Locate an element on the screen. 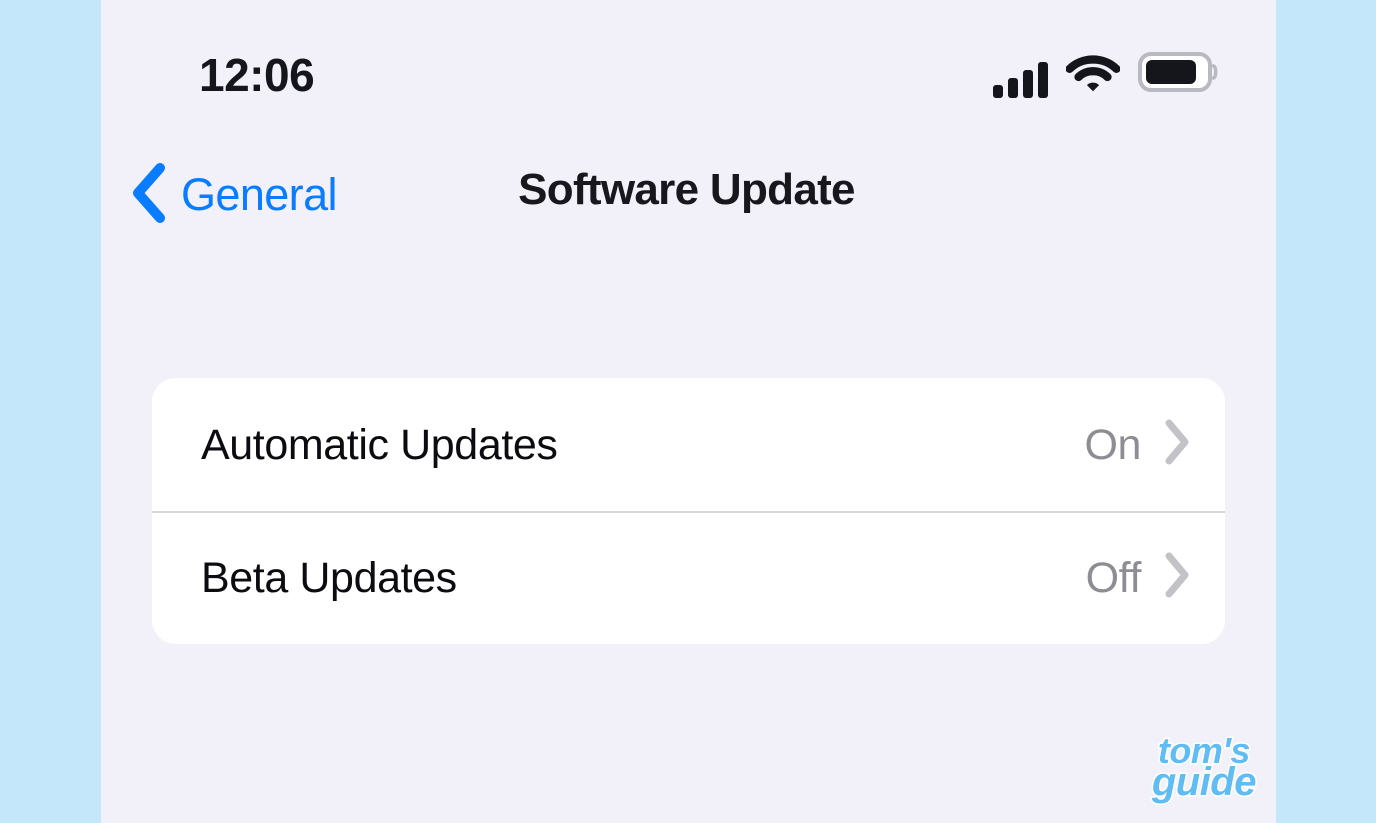 Image resolution: width=1376 pixels, height=823 pixels. status-bar: 12:06 is located at coordinates (688, 70).